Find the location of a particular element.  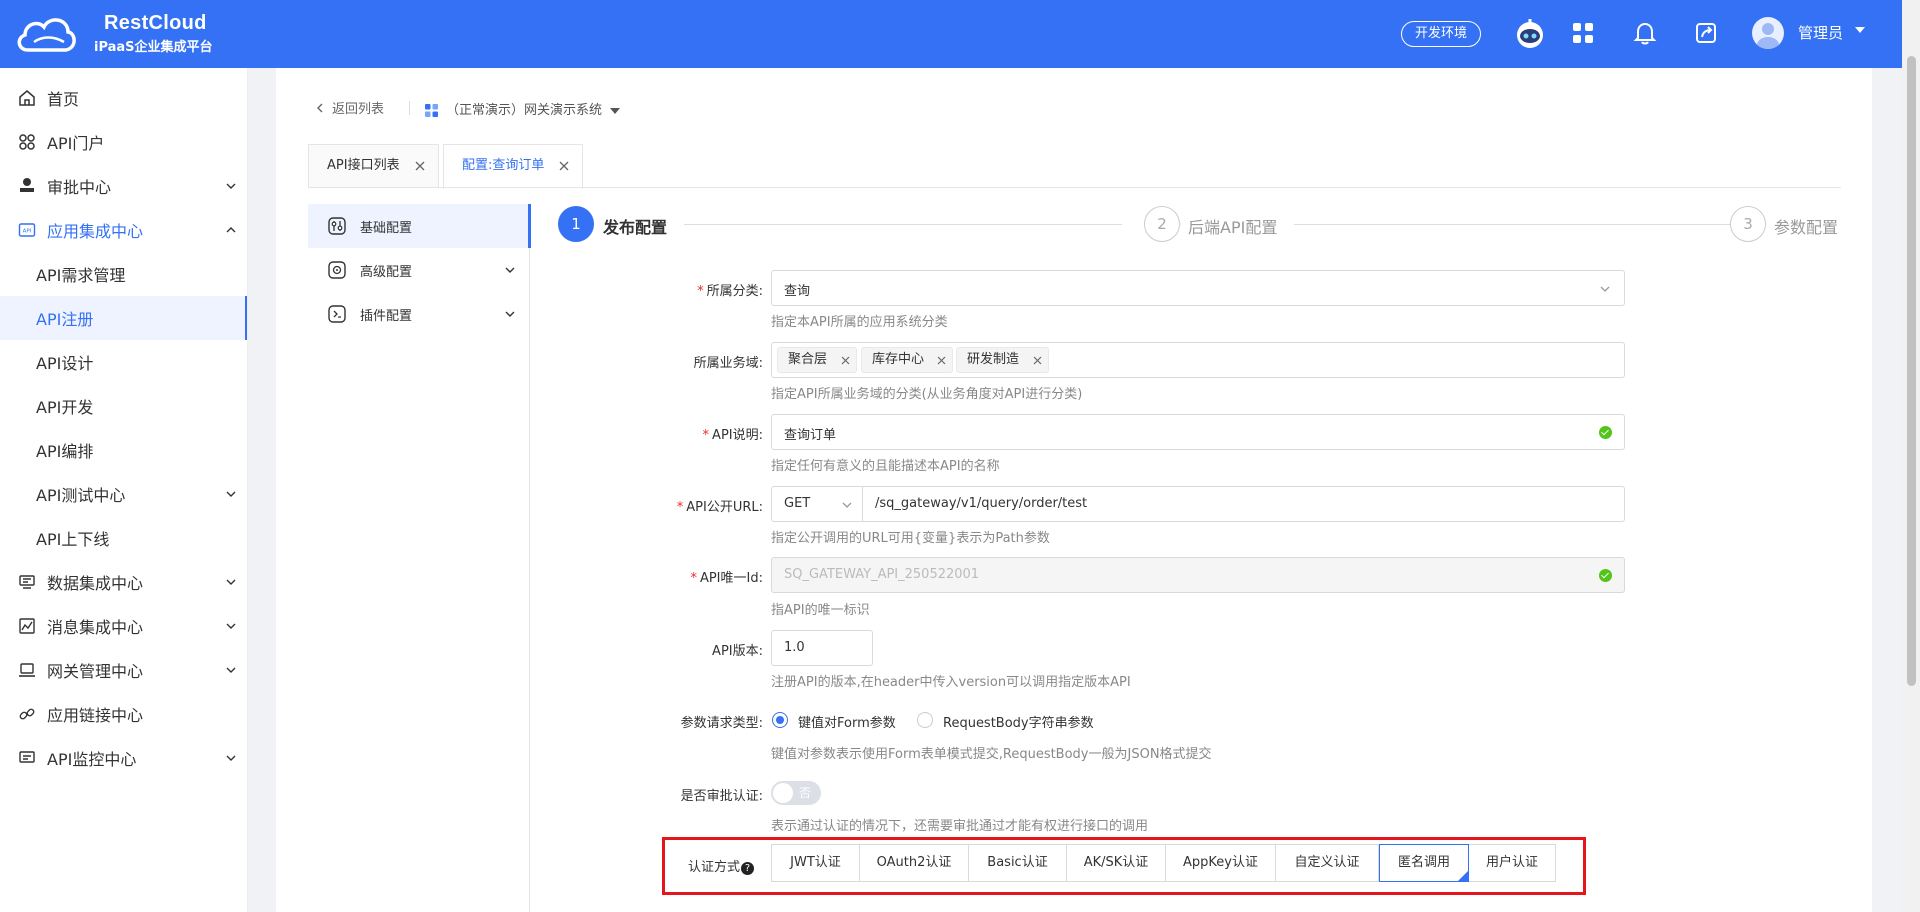

radio-form-params is located at coordinates (780, 720).